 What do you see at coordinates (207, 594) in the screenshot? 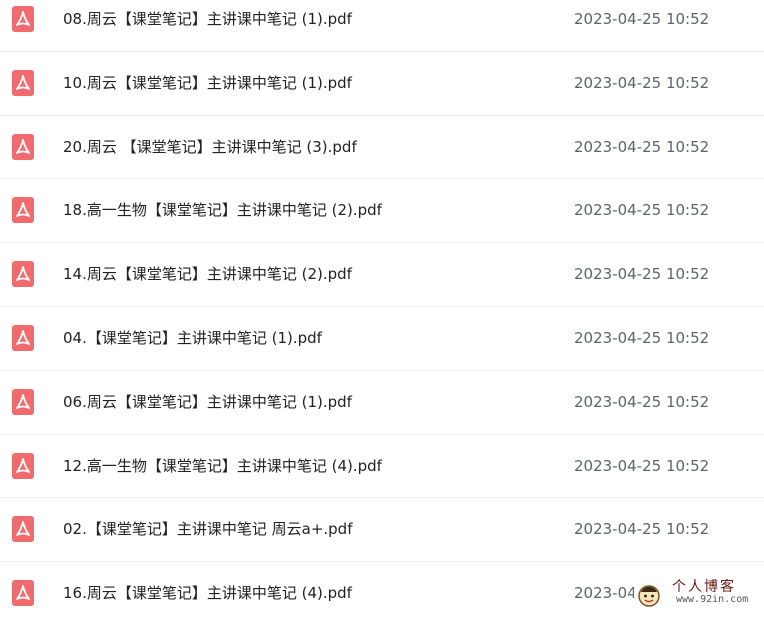
I see `file-name: 16.周云【课堂笔记】主讲课中笔记 (4).pdf` at bounding box center [207, 594].